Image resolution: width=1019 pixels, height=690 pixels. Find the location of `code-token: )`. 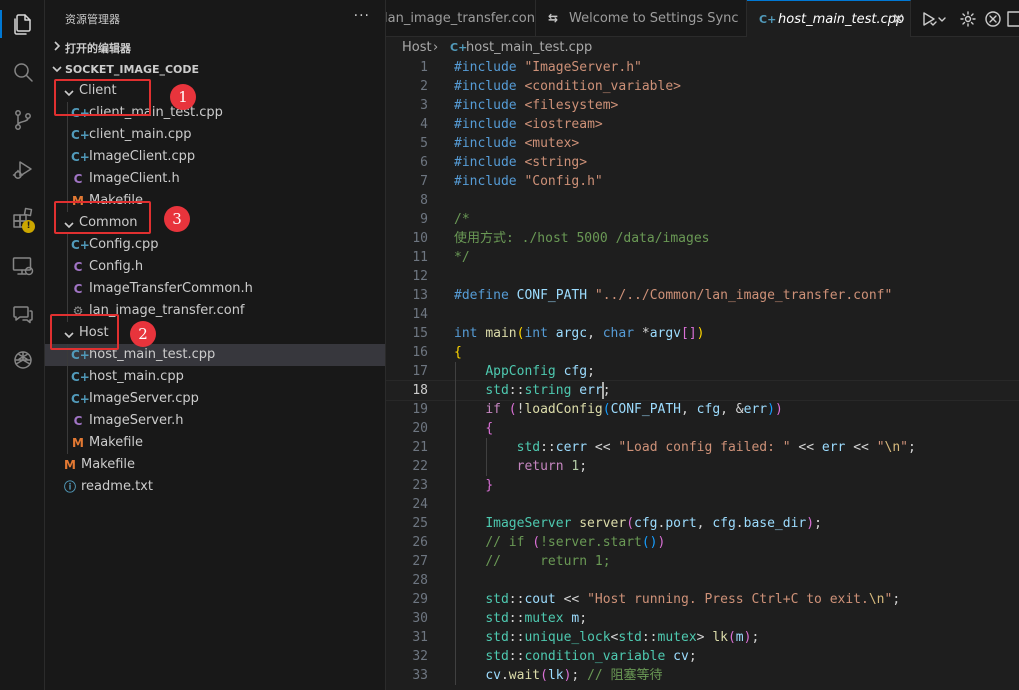

code-token: ) is located at coordinates (810, 523).